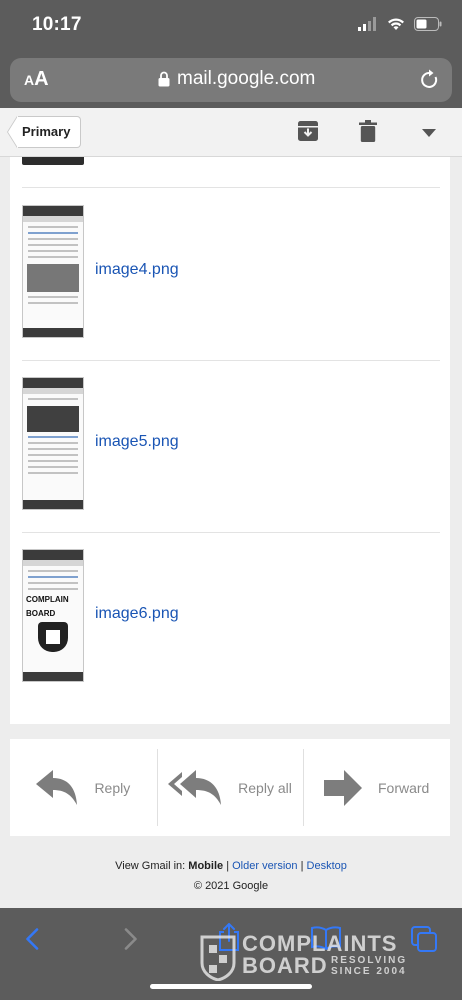 This screenshot has width=462, height=1000. What do you see at coordinates (137, 614) in the screenshot?
I see `attachment-name-link: image6.png` at bounding box center [137, 614].